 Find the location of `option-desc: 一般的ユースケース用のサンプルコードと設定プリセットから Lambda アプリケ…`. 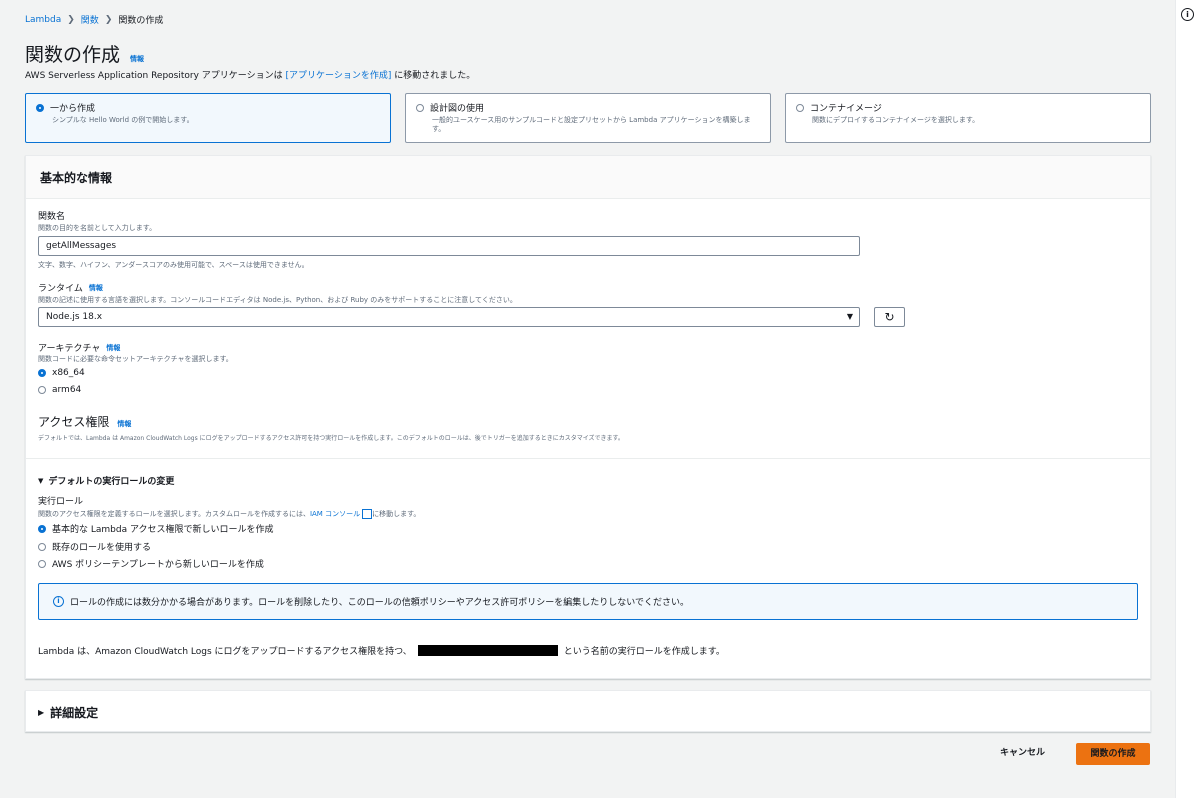

option-desc: 一般的ユースケース用のサンプルコードと設定プリセットから Lambda アプリケ… is located at coordinates (591, 124).